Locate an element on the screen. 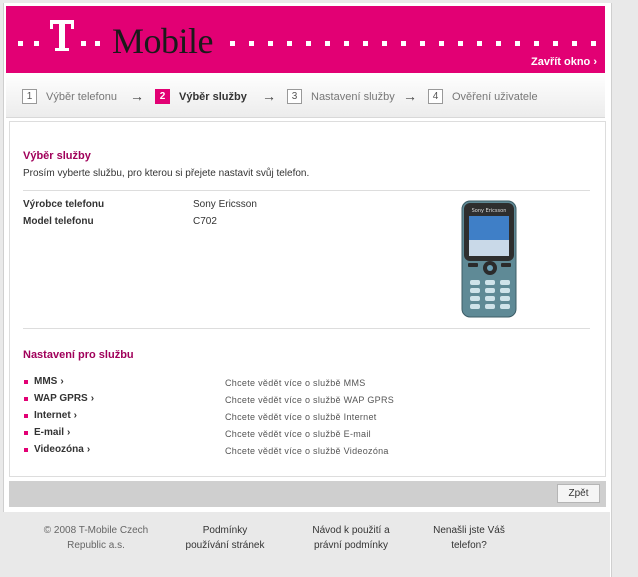 The image size is (638, 577). service-name: Videozóna is located at coordinates (59, 449).